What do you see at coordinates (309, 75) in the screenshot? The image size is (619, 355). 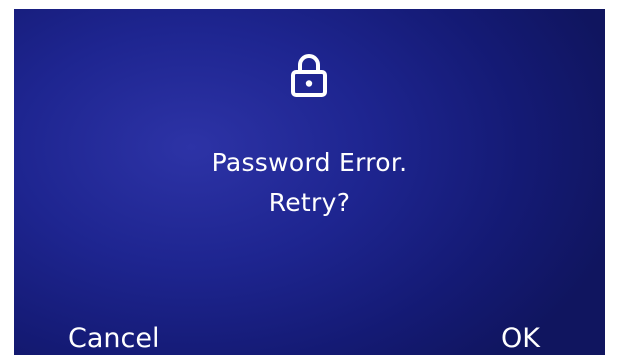 I see `lock-icon` at bounding box center [309, 75].